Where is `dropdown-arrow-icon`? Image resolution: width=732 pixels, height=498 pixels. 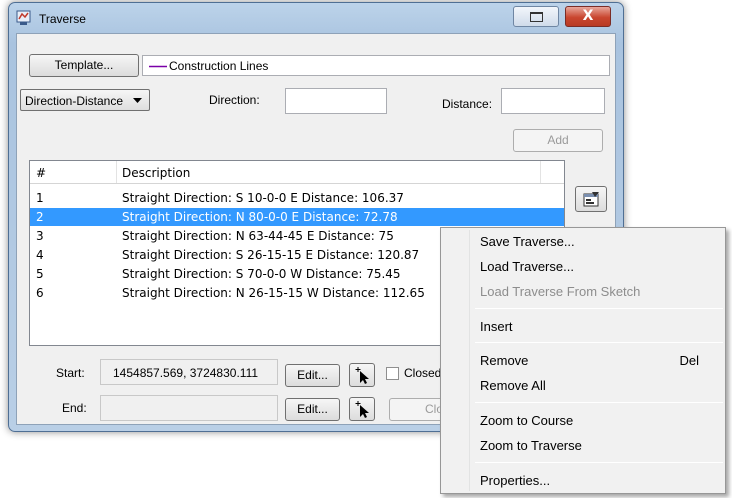 dropdown-arrow-icon is located at coordinates (137, 100).